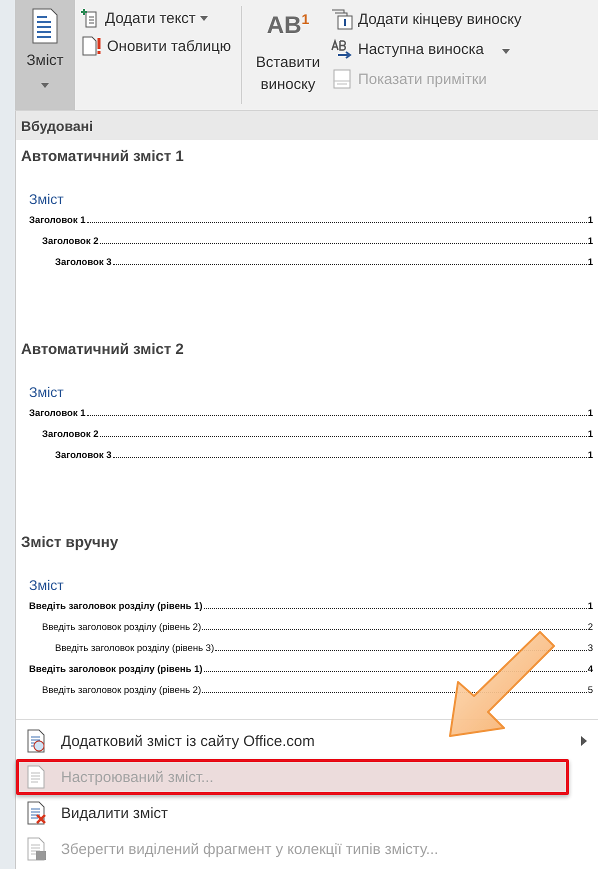 The width and height of the screenshot is (598, 869). I want to click on gallery-title: Зміст вручну, so click(70, 542).